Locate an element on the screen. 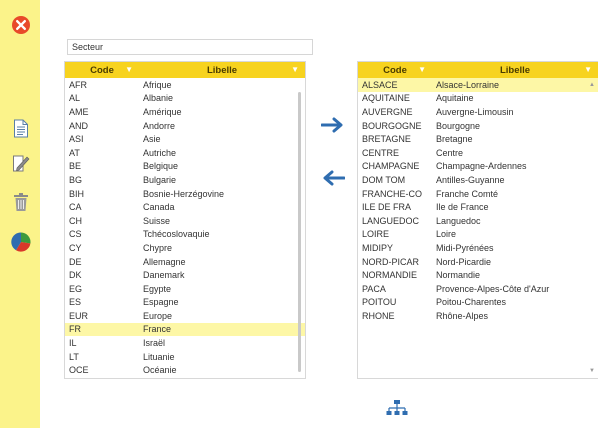  table-row: LOIRE Loire is located at coordinates (478, 235).